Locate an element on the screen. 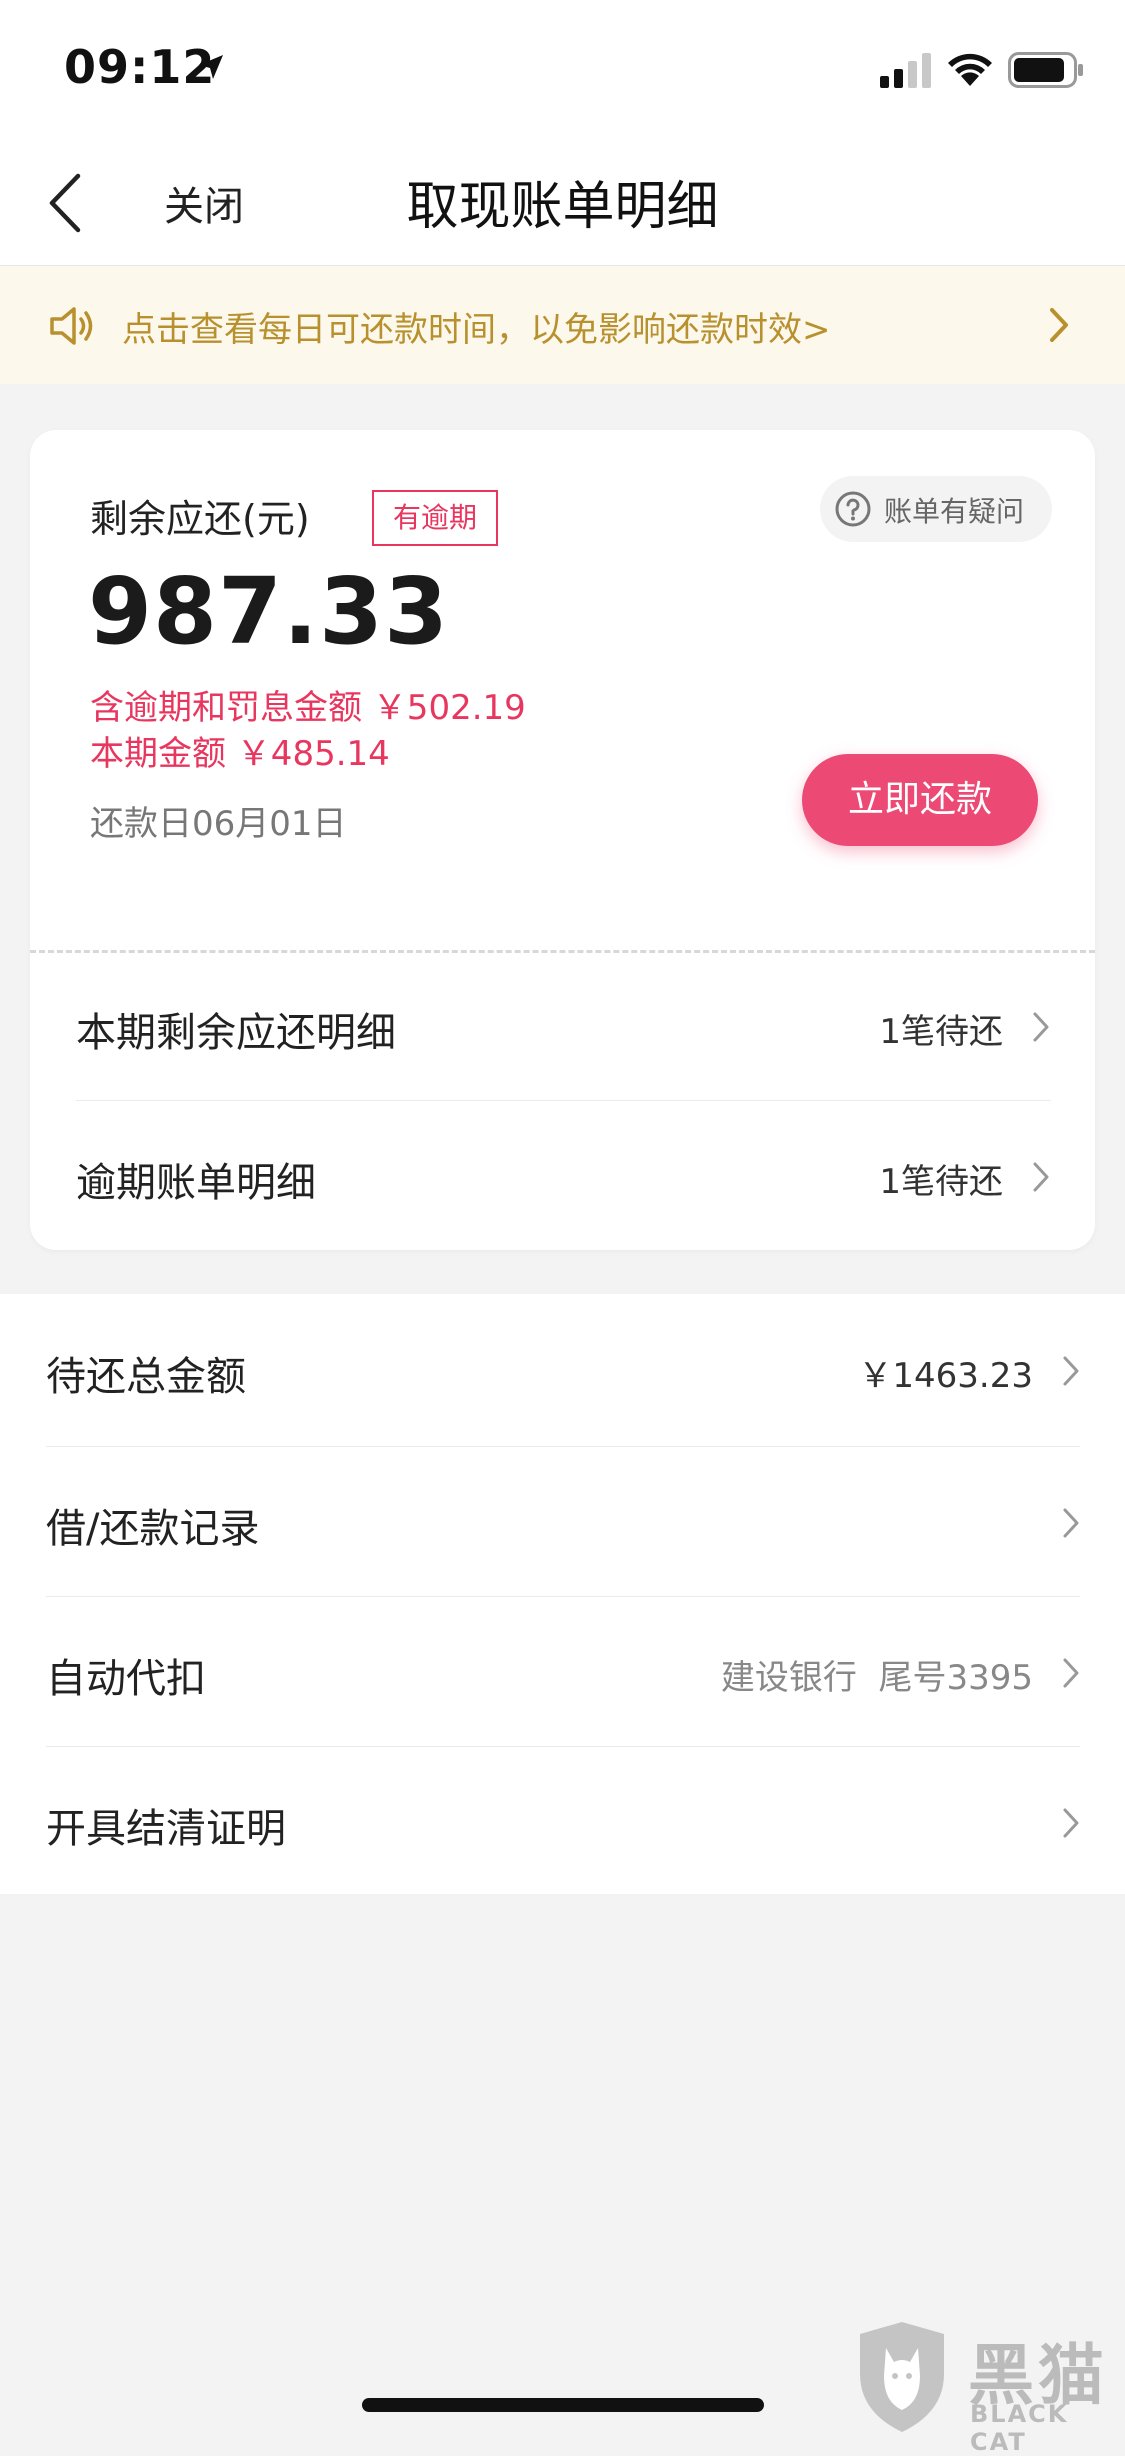 This screenshot has width=1125, height=2456. notice-bar: 点击查看每日可还款时间，以免影响还款时效> is located at coordinates (562, 325).